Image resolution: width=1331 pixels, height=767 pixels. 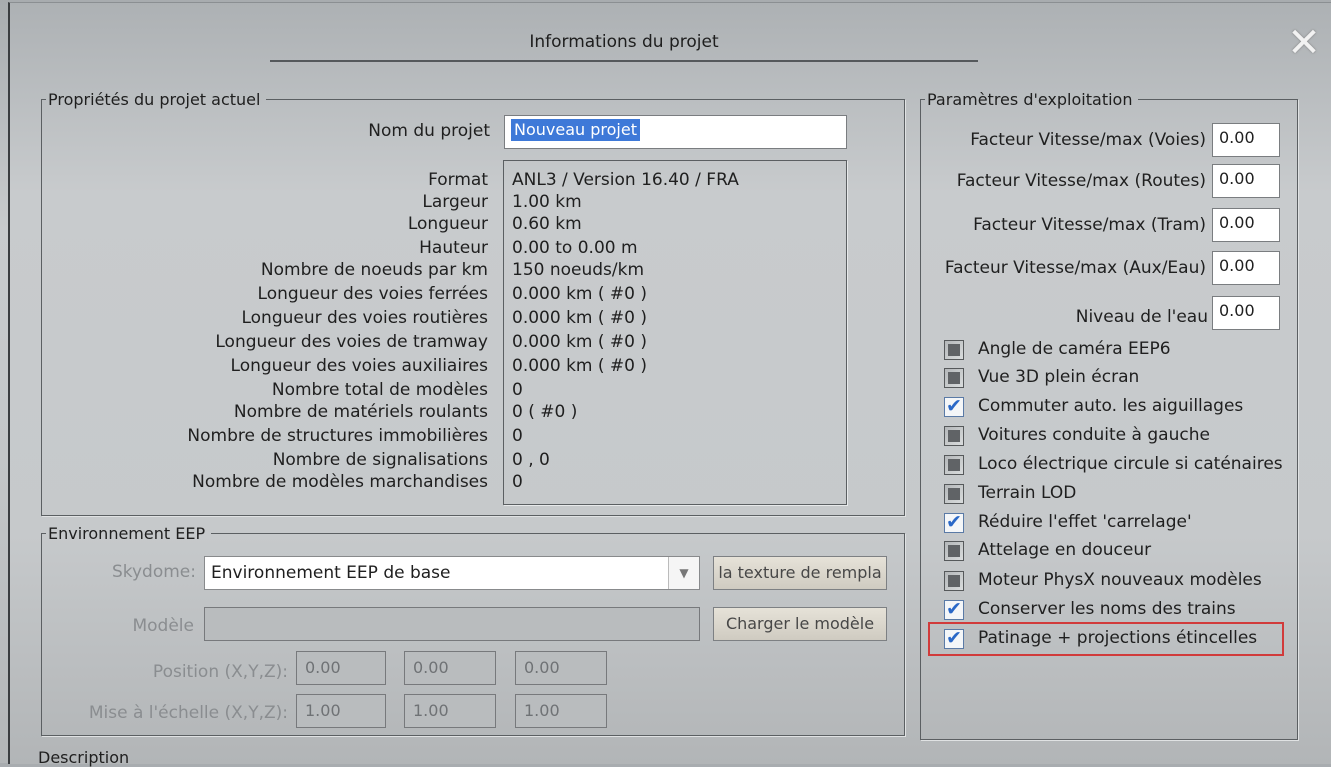 I want to click on checkbox-label: Commuter auto. les aiguillages, so click(x=1111, y=406).